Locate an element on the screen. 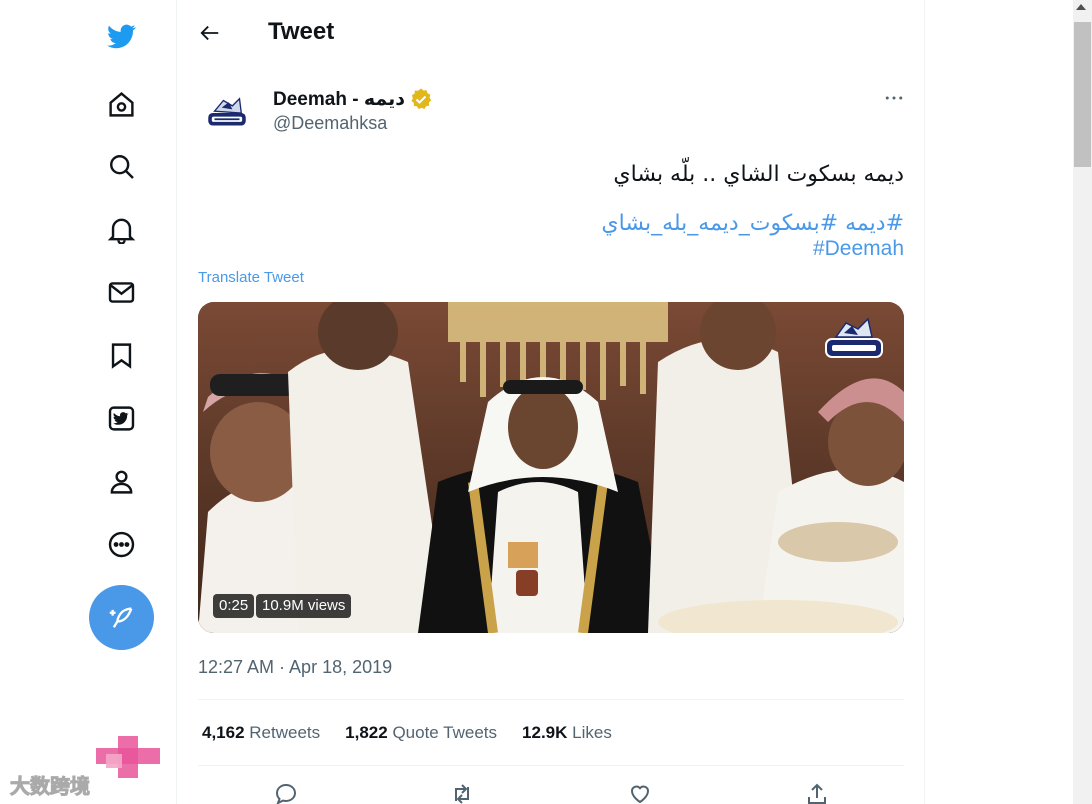 This screenshot has width=1092, height=804. column-divider-right is located at coordinates (924, 402).